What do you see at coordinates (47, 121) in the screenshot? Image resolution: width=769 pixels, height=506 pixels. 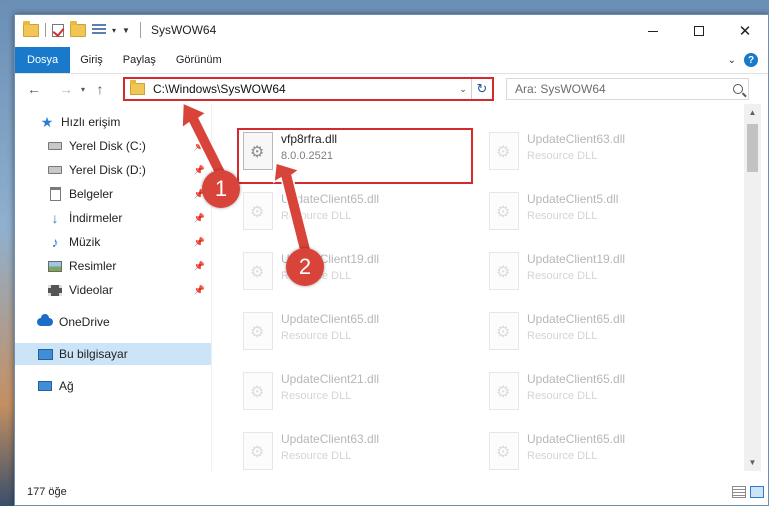 I see `star-icon: ★` at bounding box center [47, 121].